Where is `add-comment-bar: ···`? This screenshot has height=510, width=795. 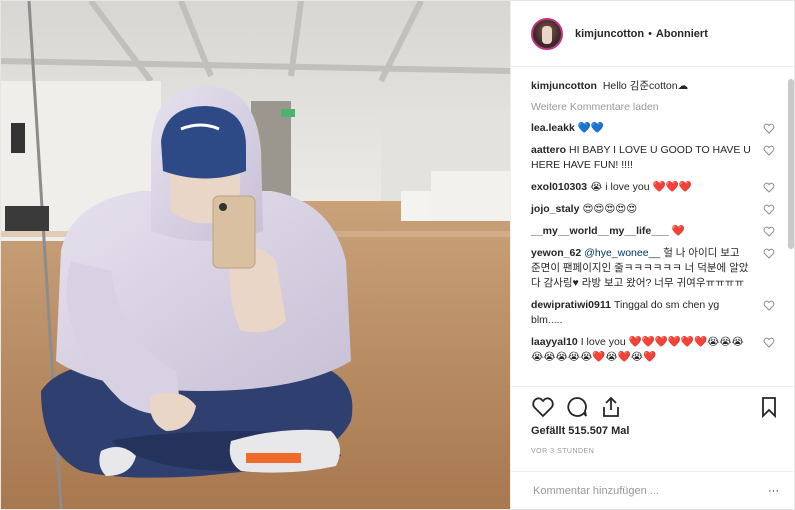 add-comment-bar: ··· is located at coordinates (653, 490).